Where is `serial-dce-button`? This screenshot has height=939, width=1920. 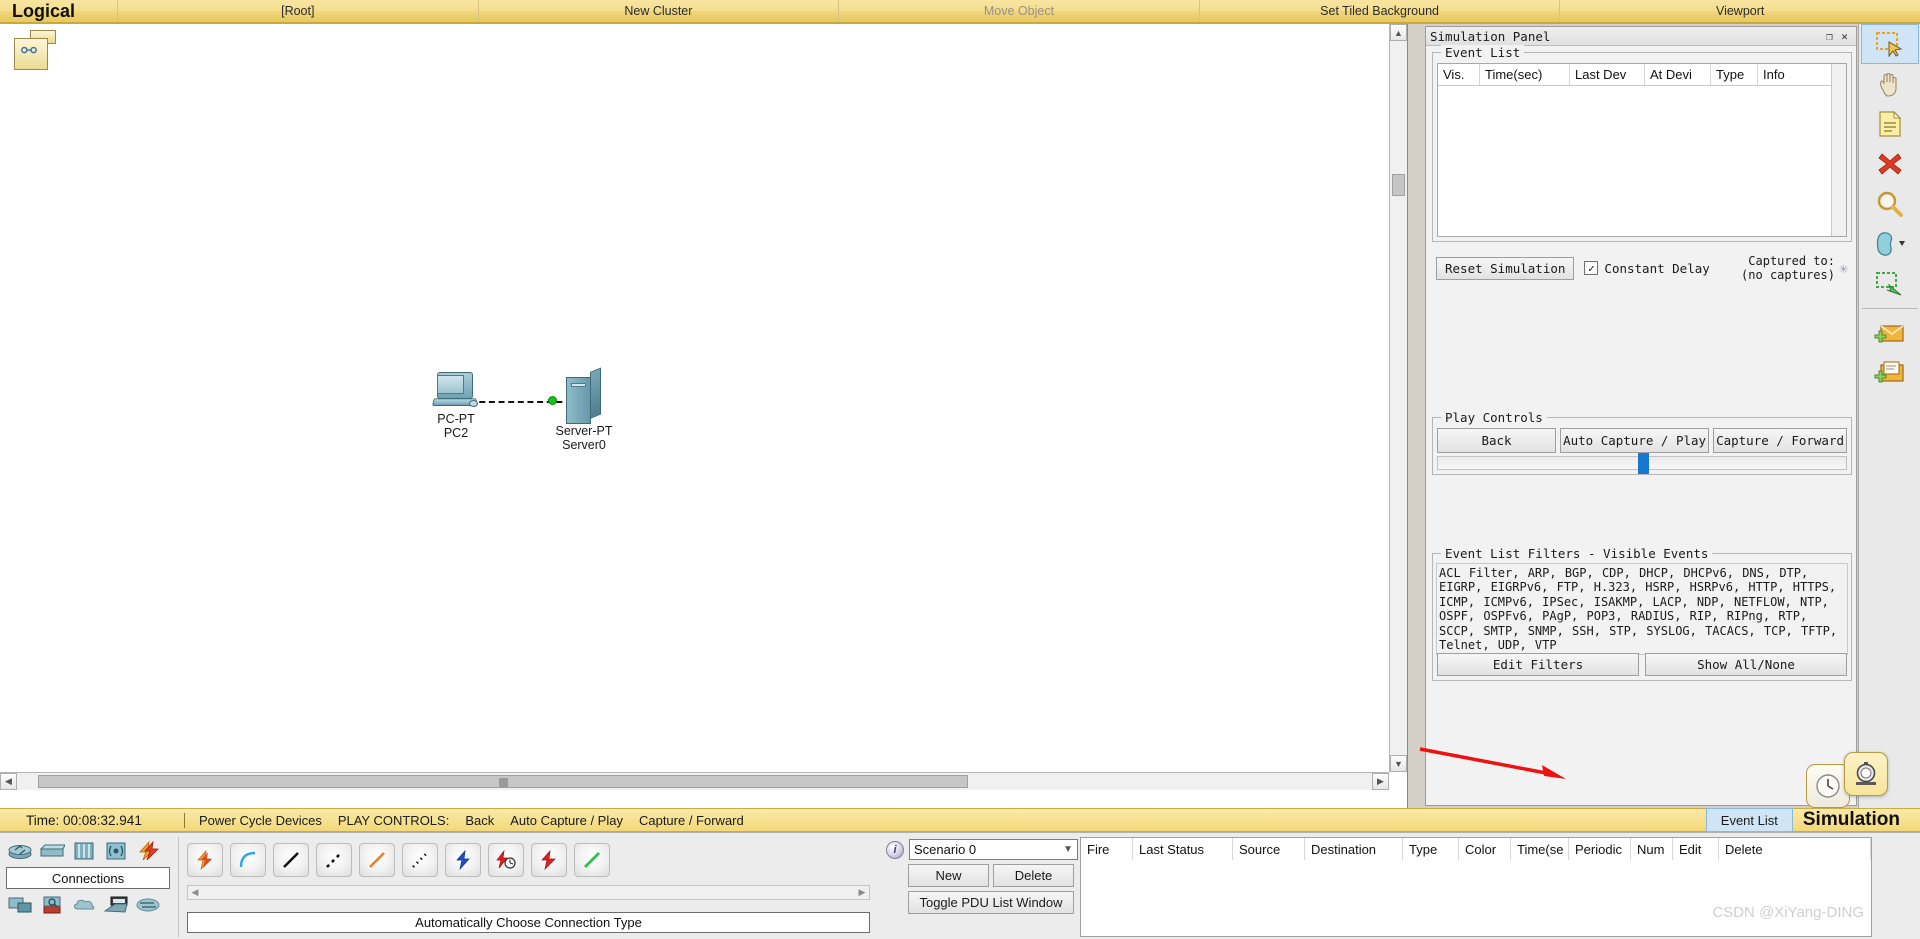 serial-dce-button is located at coordinates (506, 860).